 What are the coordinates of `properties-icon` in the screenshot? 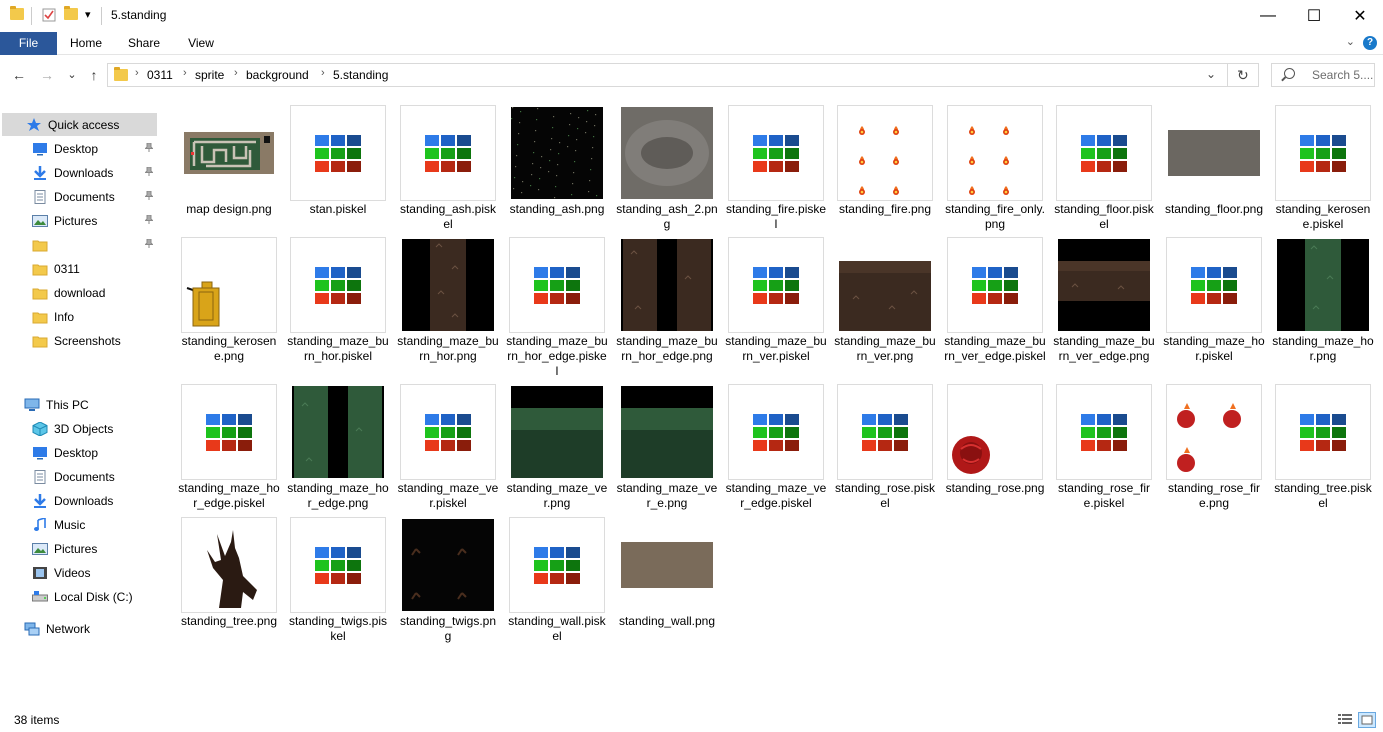 It's located at (49, 15).